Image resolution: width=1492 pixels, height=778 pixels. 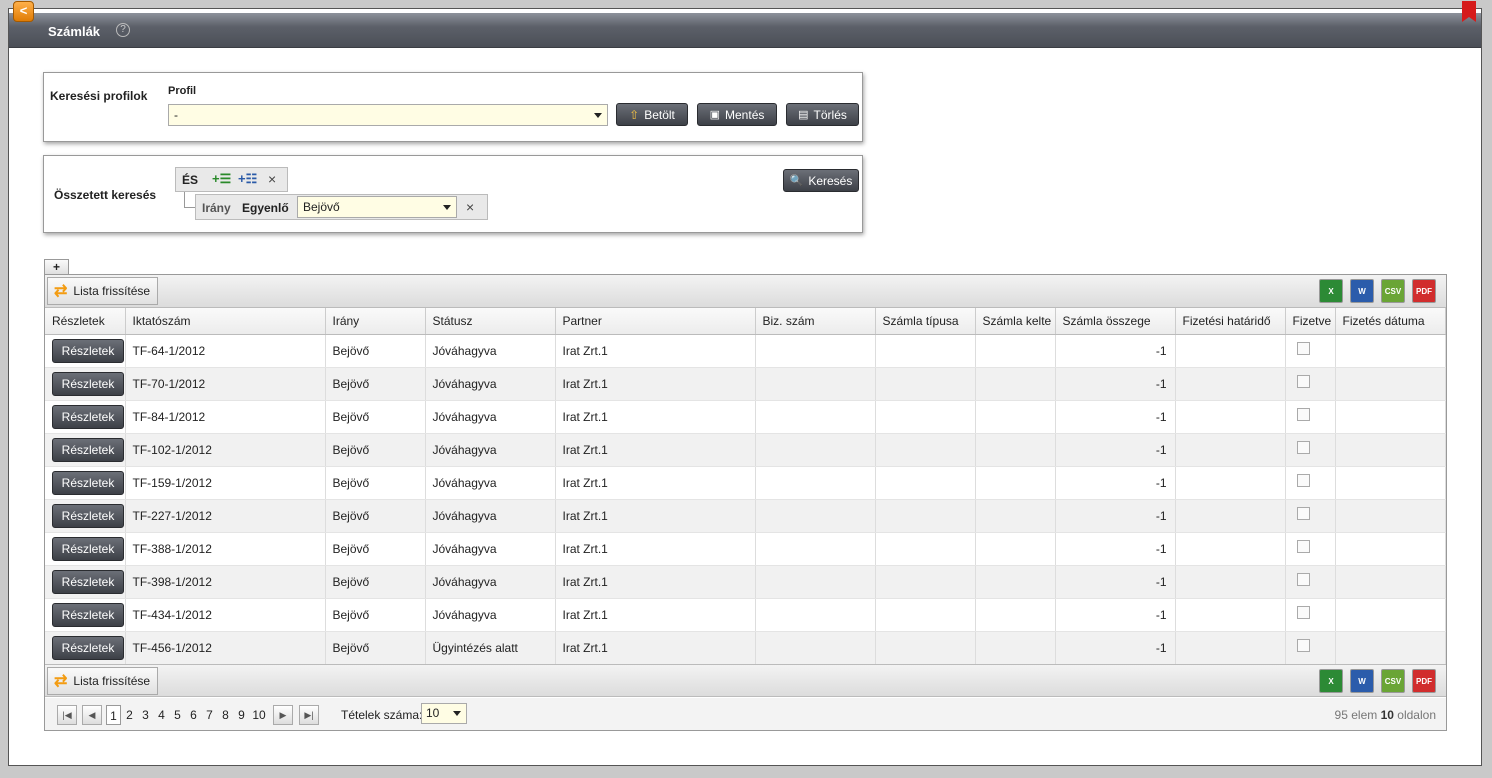 What do you see at coordinates (375, 321) in the screenshot?
I see `col-header: Irány` at bounding box center [375, 321].